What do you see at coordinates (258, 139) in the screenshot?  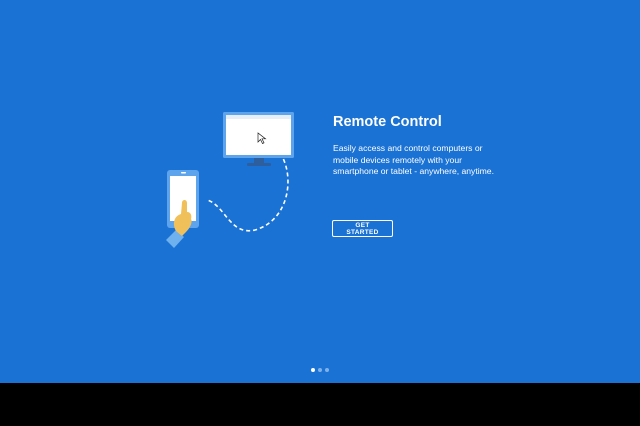 I see `monitor-icon` at bounding box center [258, 139].